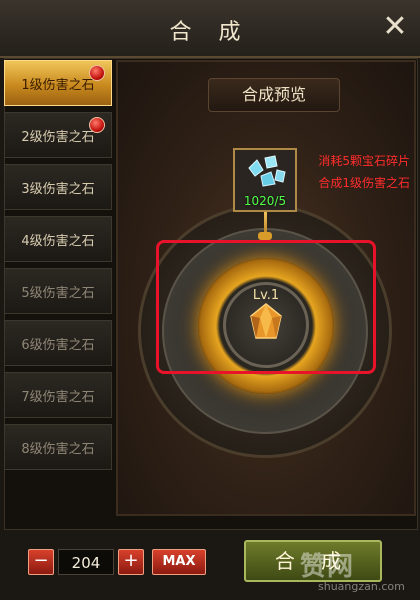 The width and height of the screenshot is (420, 600). Describe the element at coordinates (179, 562) in the screenshot. I see `max-button: MAX` at that location.